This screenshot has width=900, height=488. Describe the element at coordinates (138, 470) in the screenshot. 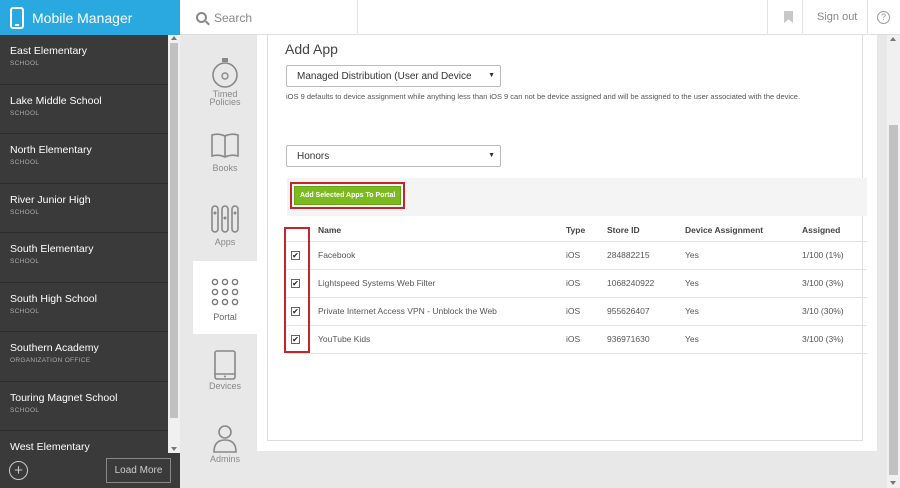

I see `load-more-button: Load More` at that location.